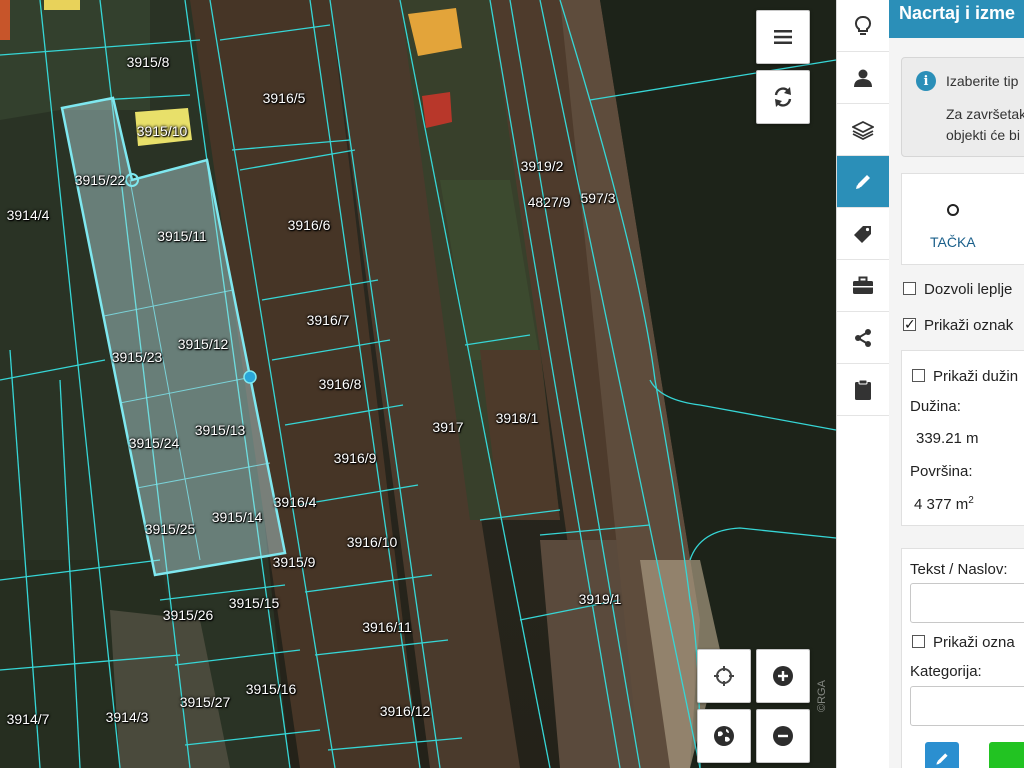 This screenshot has width=1024, height=768. I want to click on rail-item-draw, so click(863, 182).